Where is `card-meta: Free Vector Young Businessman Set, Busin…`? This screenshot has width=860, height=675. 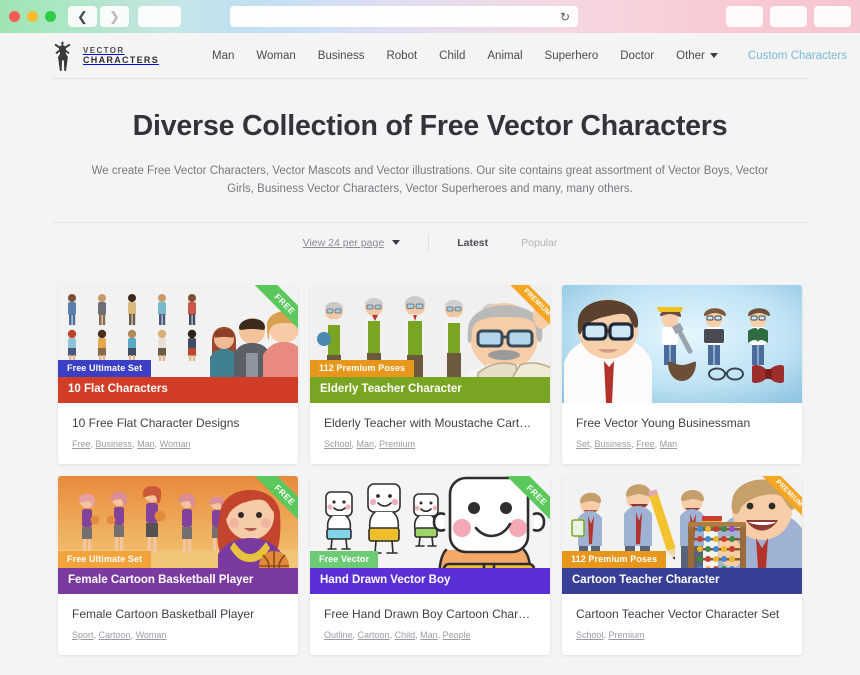 card-meta: Free Vector Young Businessman Set, Busin… is located at coordinates (682, 433).